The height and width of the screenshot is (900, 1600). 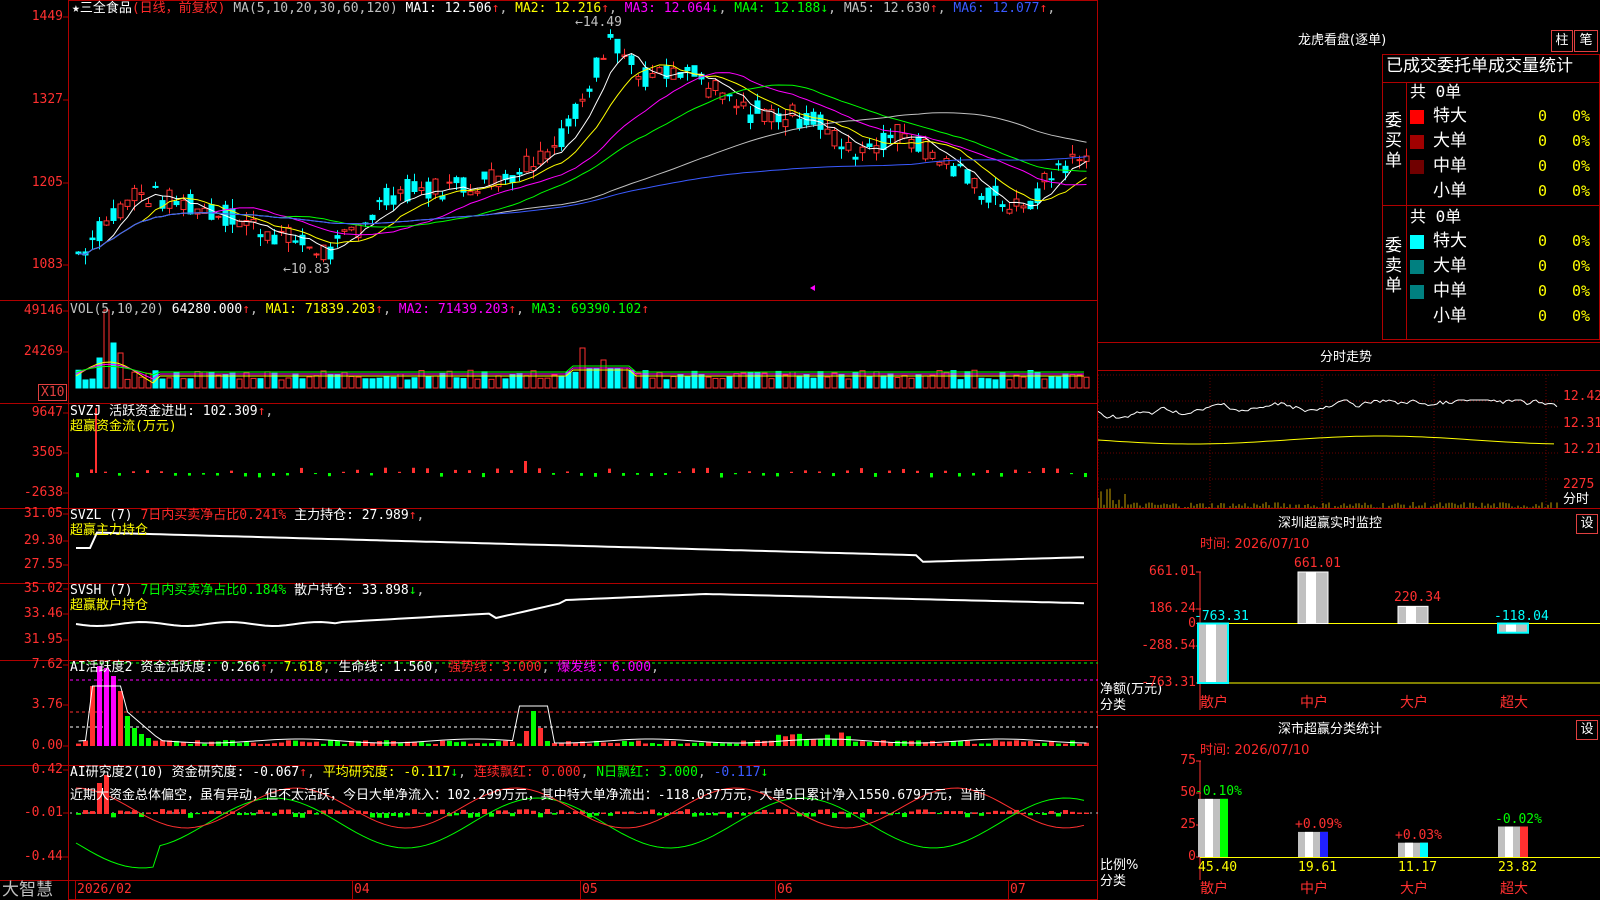 I want to click on cursor-marker, so click(x=812, y=288).